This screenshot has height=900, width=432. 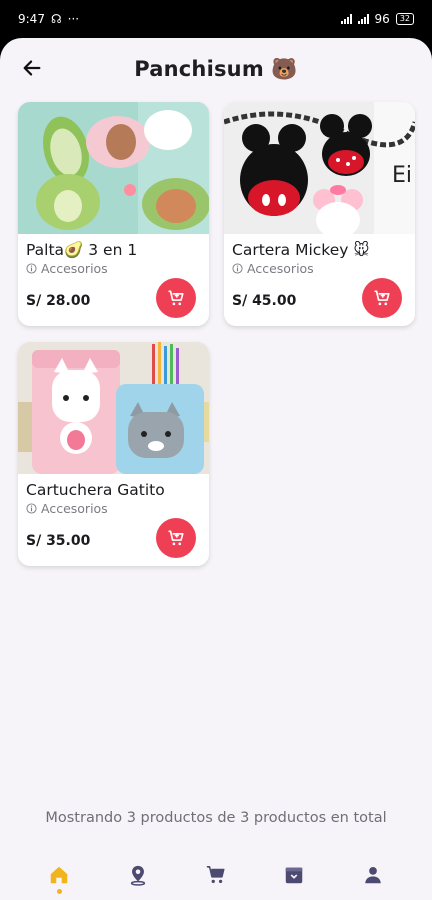 I want to click on product-name: Cartuchera Gatito, so click(x=95, y=490).